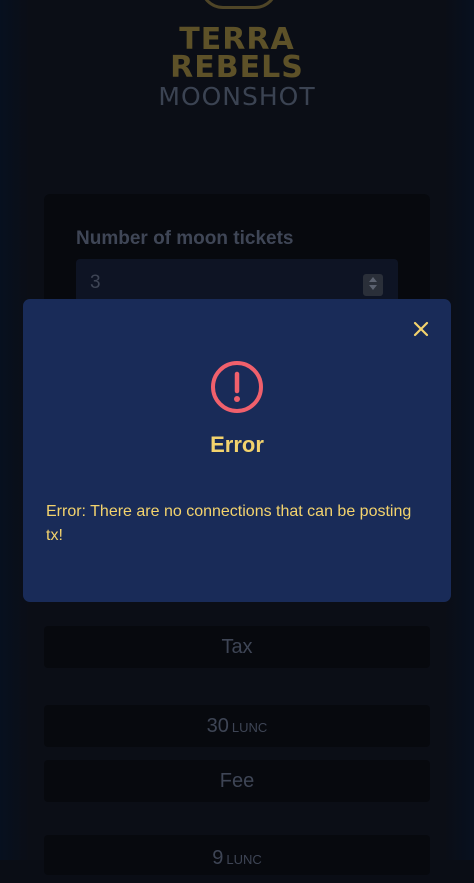 Image resolution: width=474 pixels, height=883 pixels. I want to click on modal-title: Error, so click(237, 444).